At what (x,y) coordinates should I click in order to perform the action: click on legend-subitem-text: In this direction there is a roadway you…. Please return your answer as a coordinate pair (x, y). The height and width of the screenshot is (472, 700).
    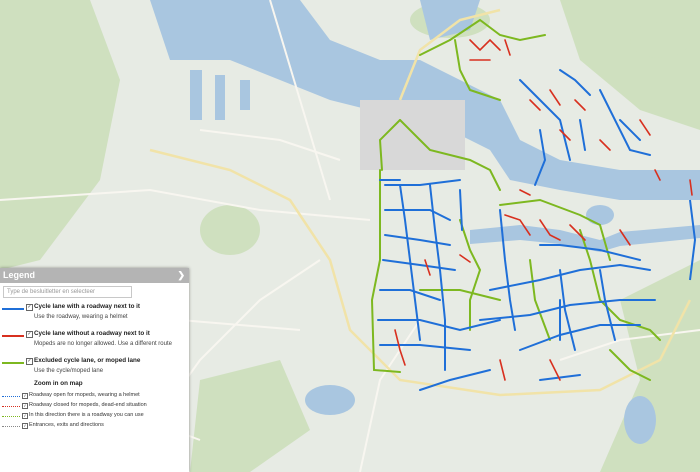
    Looking at the image, I should click on (86, 415).